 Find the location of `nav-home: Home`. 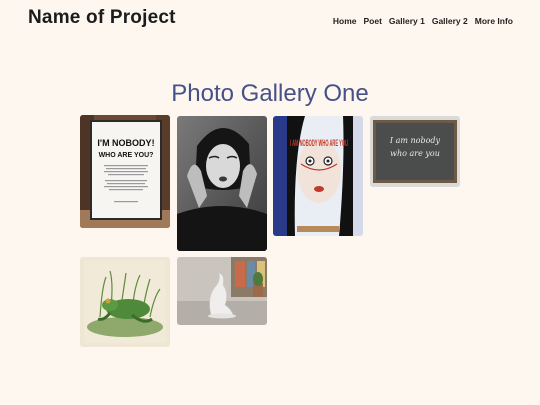

nav-home: Home is located at coordinates (345, 21).